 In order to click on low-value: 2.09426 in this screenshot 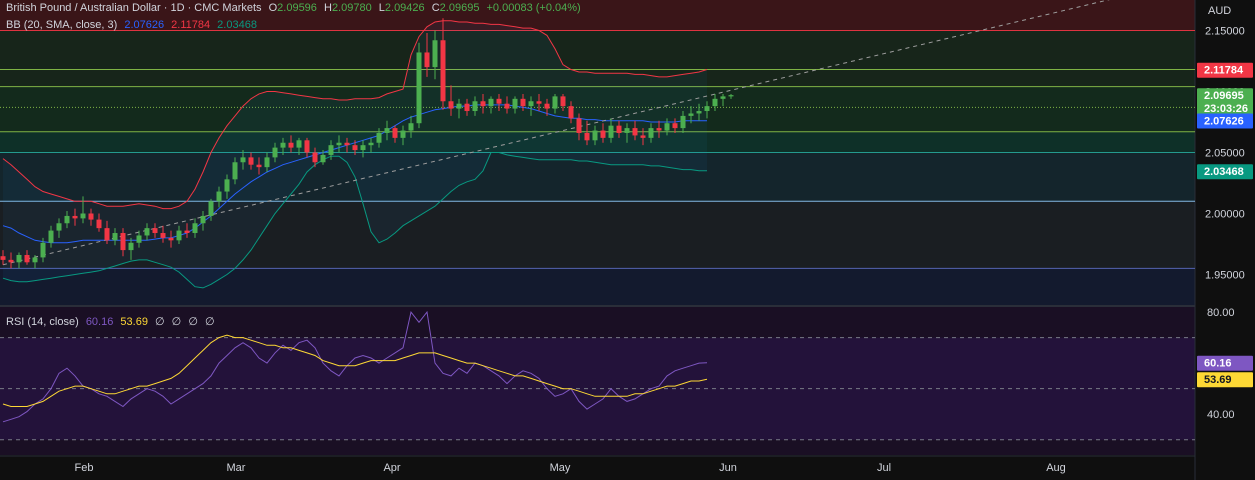, I will do `click(404, 8)`.